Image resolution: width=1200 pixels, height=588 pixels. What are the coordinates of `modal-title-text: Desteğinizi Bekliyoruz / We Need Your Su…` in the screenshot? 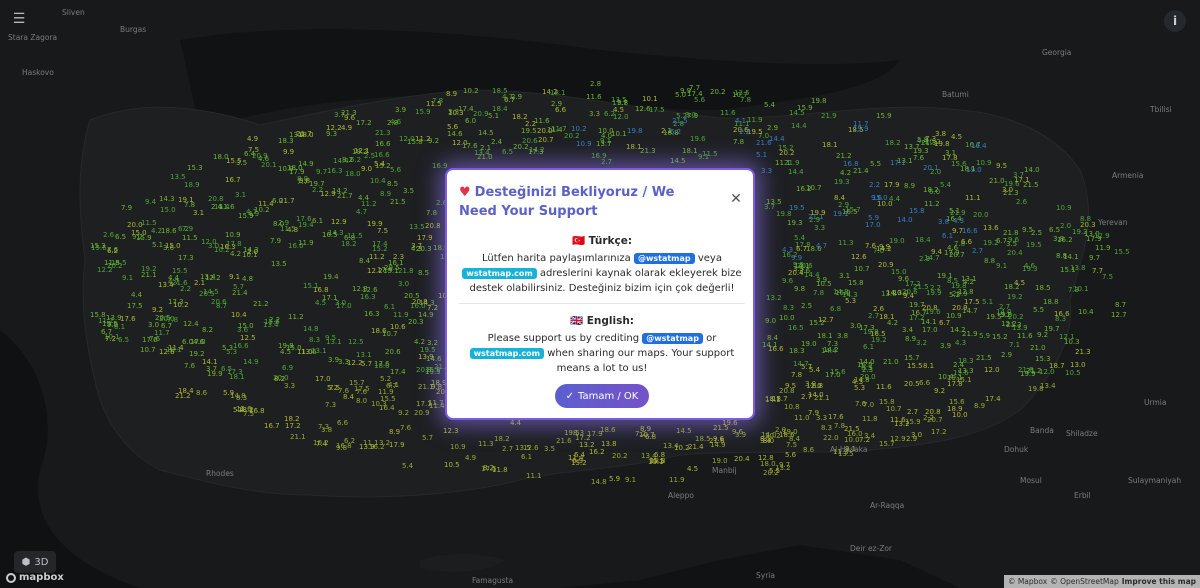 It's located at (567, 202).